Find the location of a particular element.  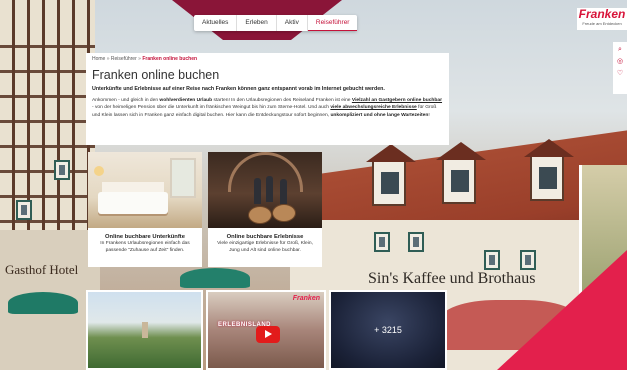

wine-cellar-image is located at coordinates (265, 190).